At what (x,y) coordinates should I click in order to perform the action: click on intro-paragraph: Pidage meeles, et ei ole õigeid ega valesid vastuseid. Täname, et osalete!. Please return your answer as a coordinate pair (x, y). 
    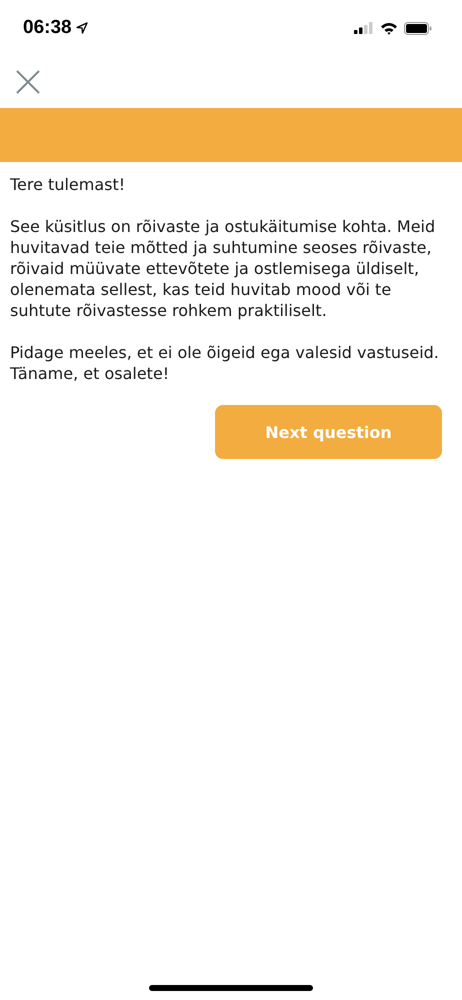
    Looking at the image, I should click on (225, 363).